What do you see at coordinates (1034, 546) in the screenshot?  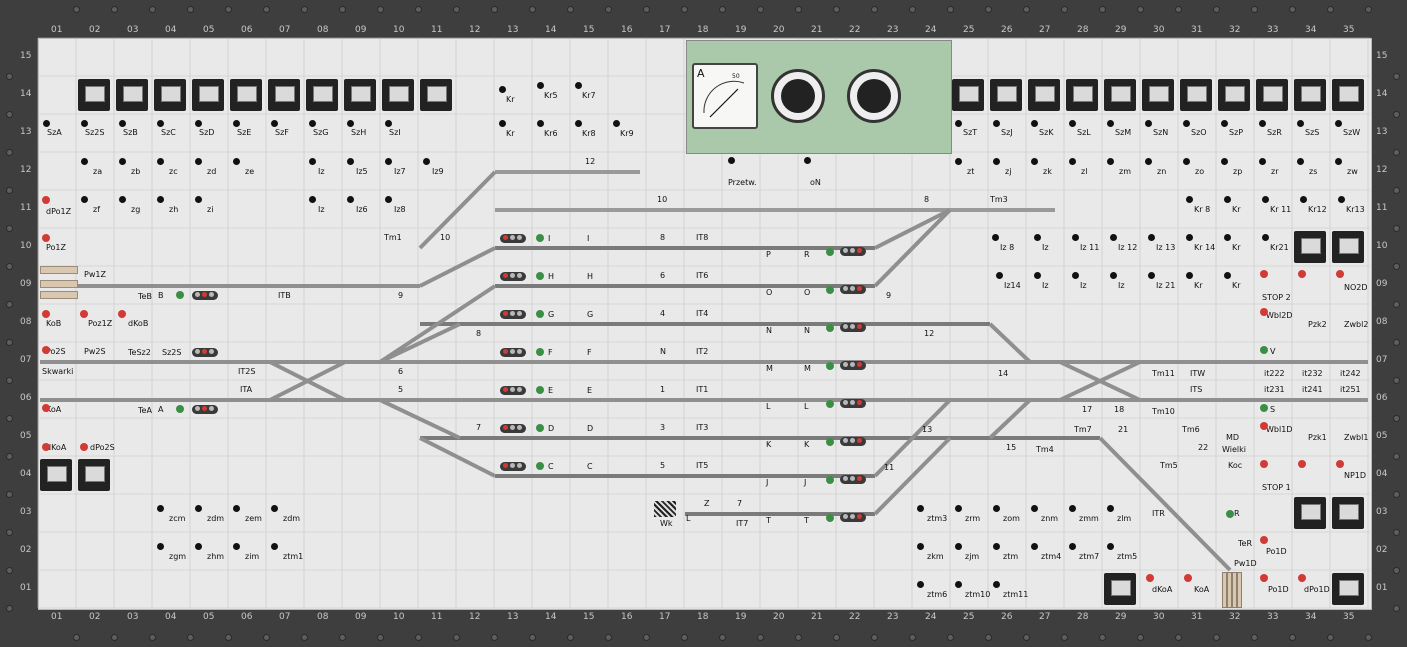 I see `bottom-lever-toggle-ztm4` at bounding box center [1034, 546].